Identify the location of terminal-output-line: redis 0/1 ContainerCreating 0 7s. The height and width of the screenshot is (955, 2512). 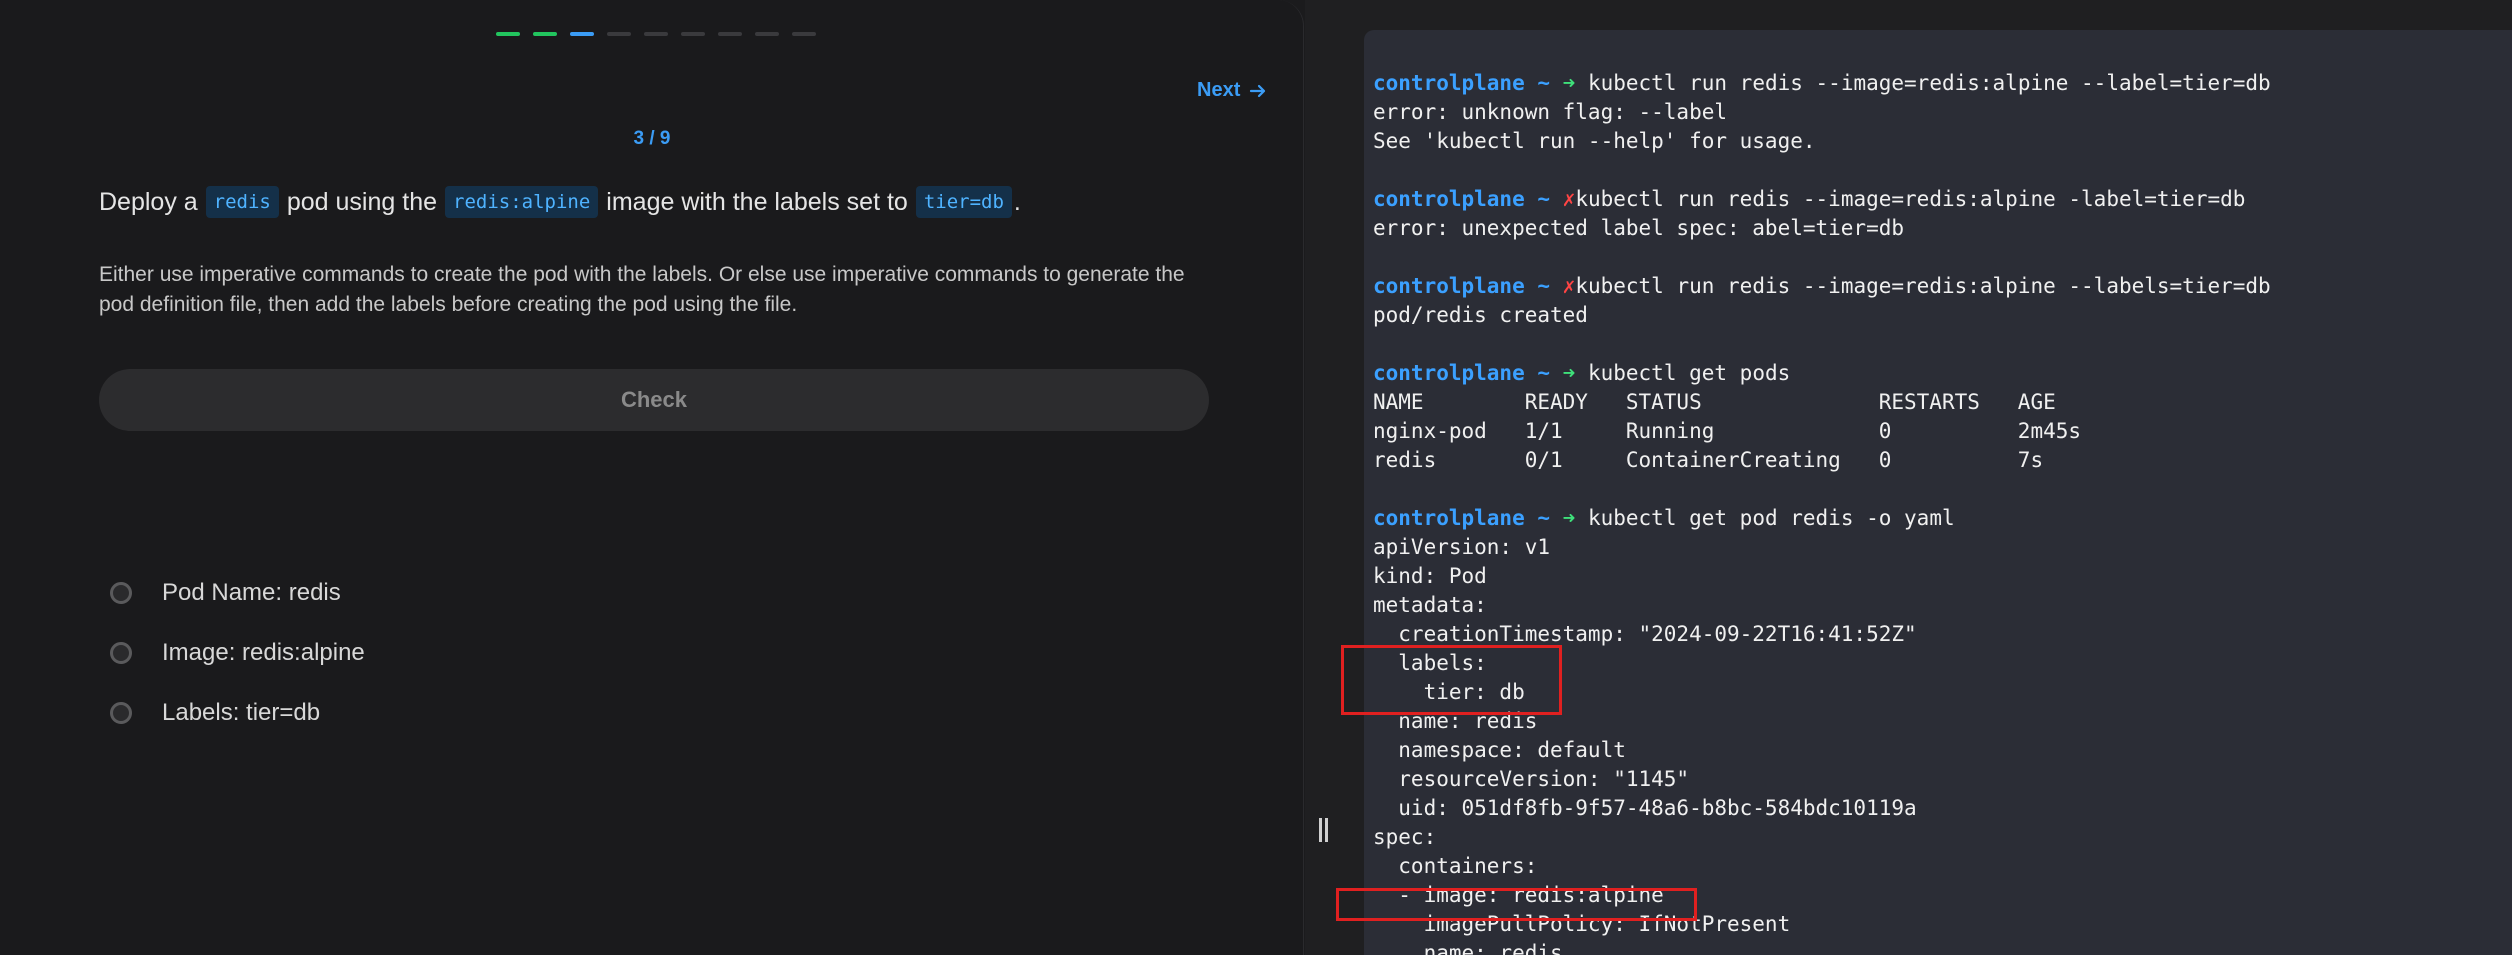
(1708, 460).